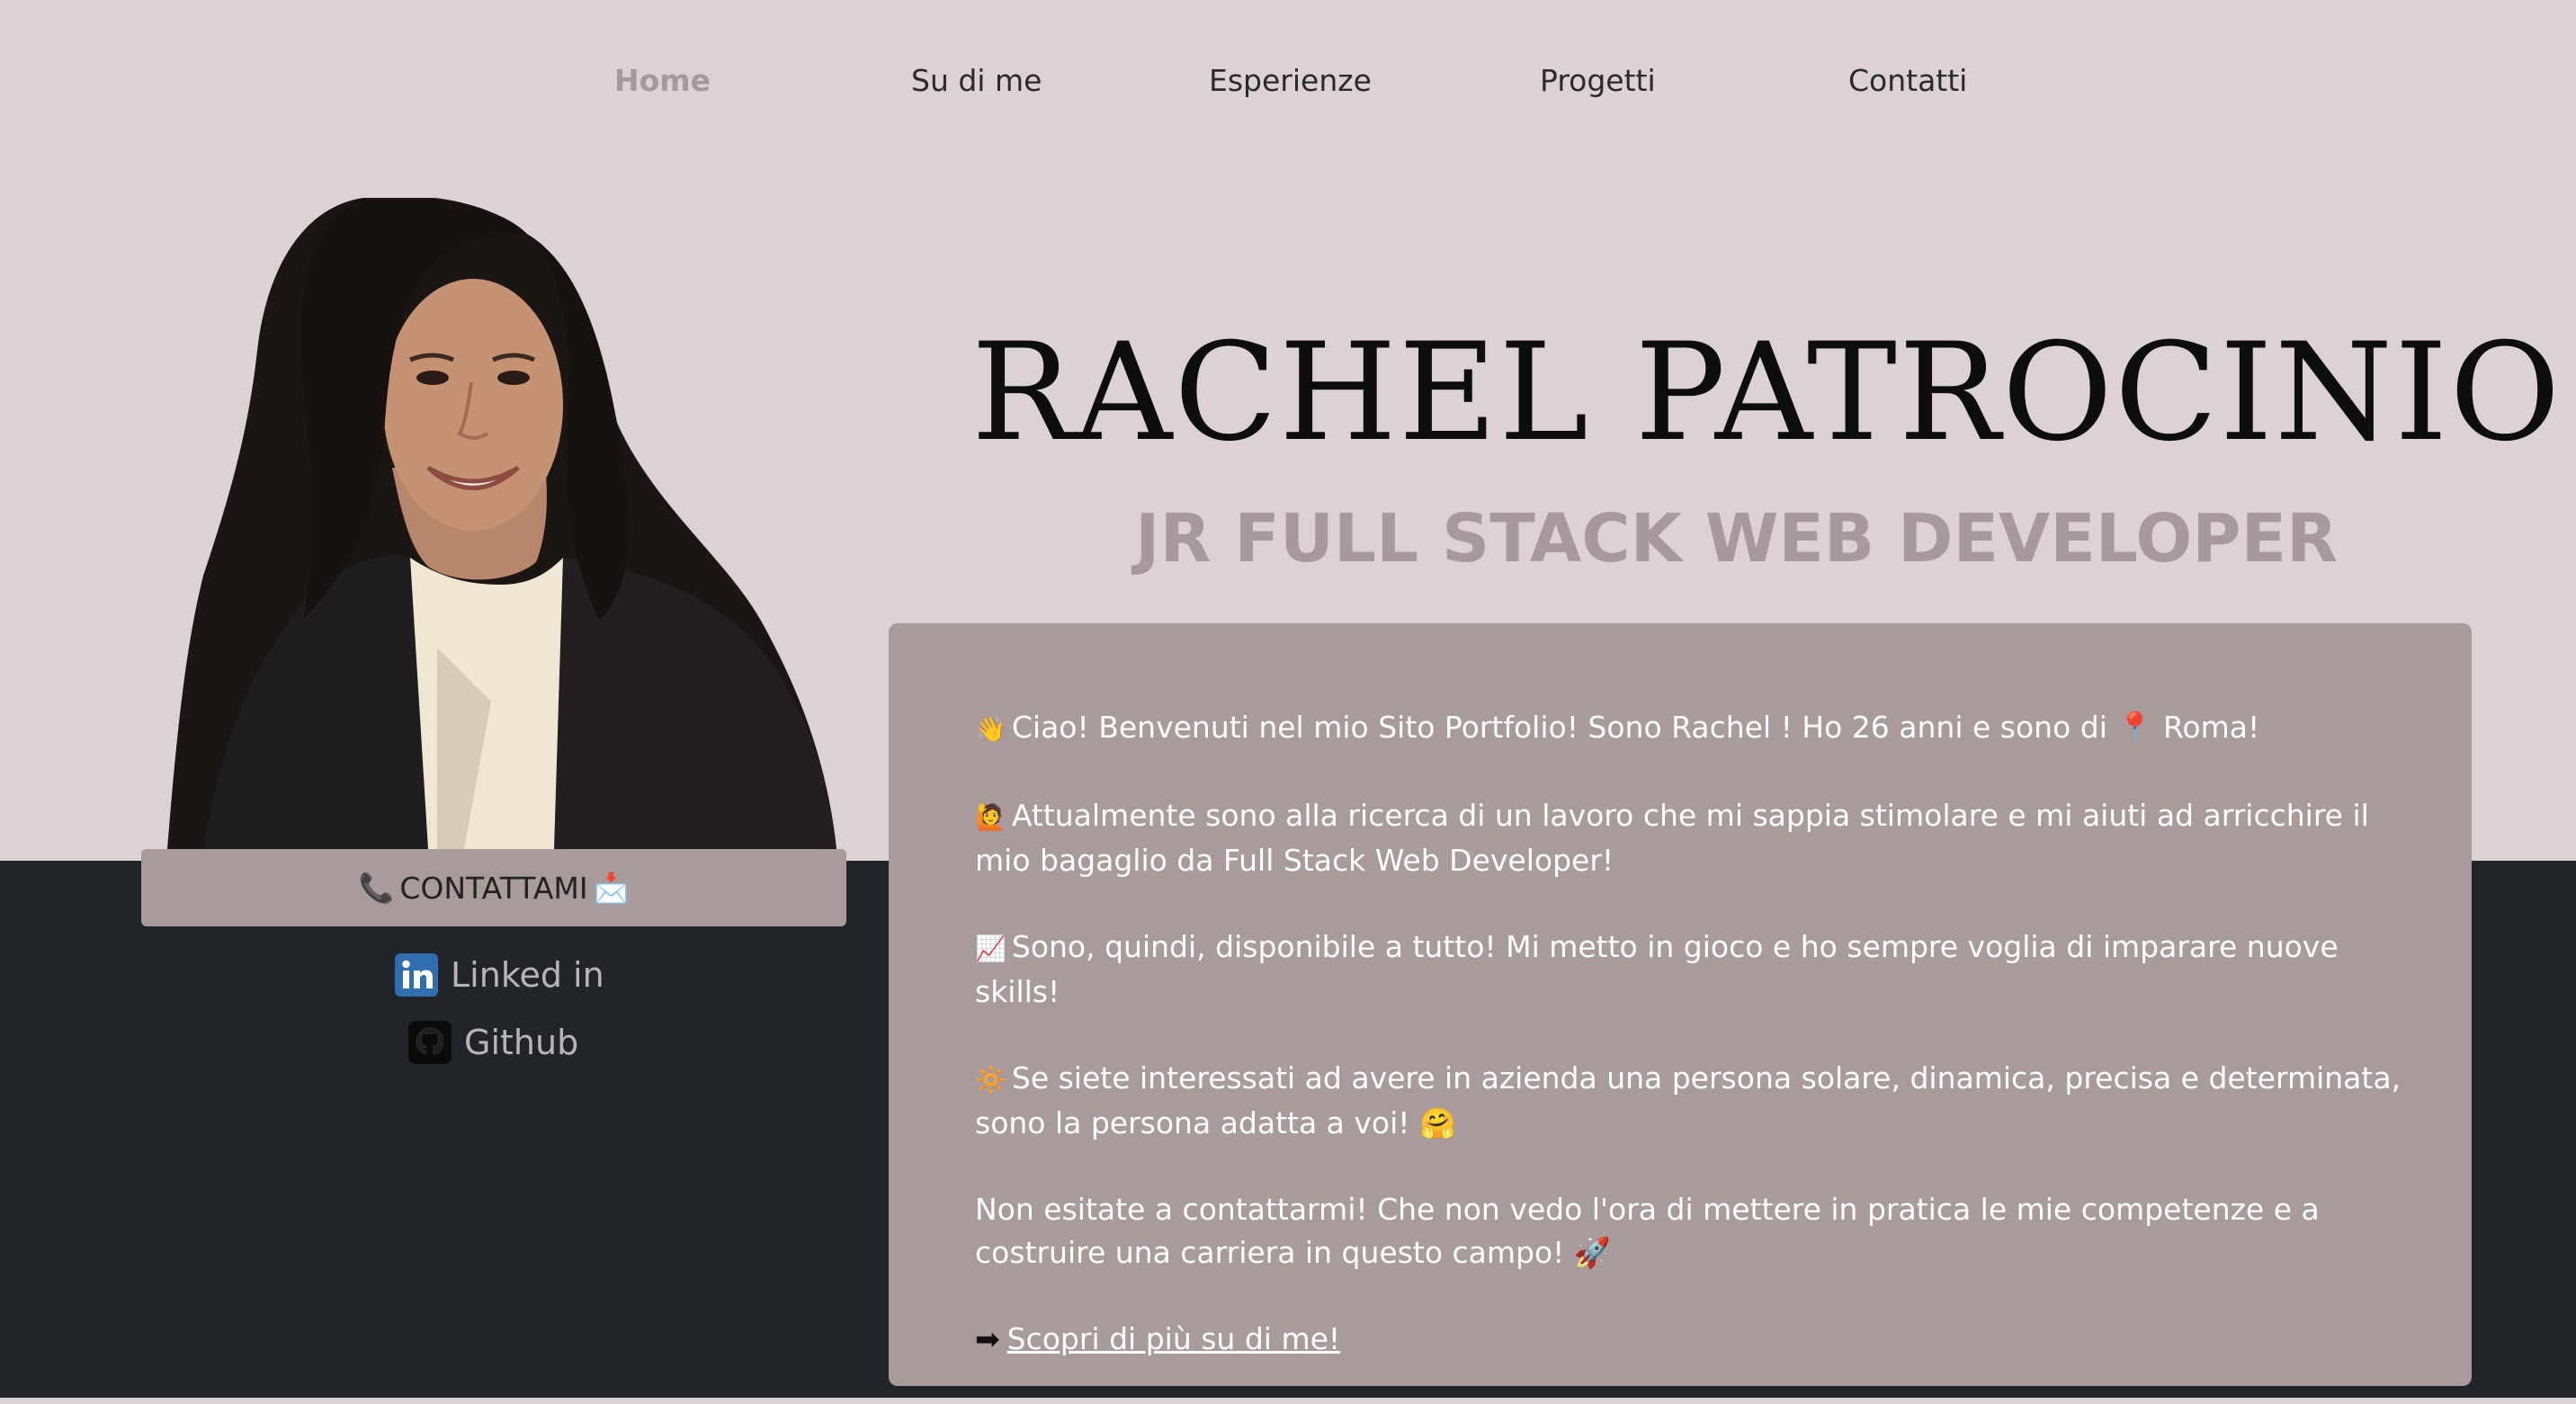 The image size is (2576, 1404). Describe the element at coordinates (521, 1042) in the screenshot. I see `github-label: Github` at that location.